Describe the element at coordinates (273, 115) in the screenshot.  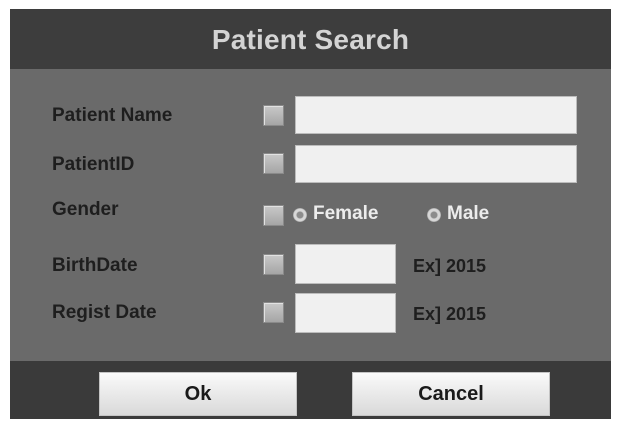
I see `patient-name-checkbox` at that location.